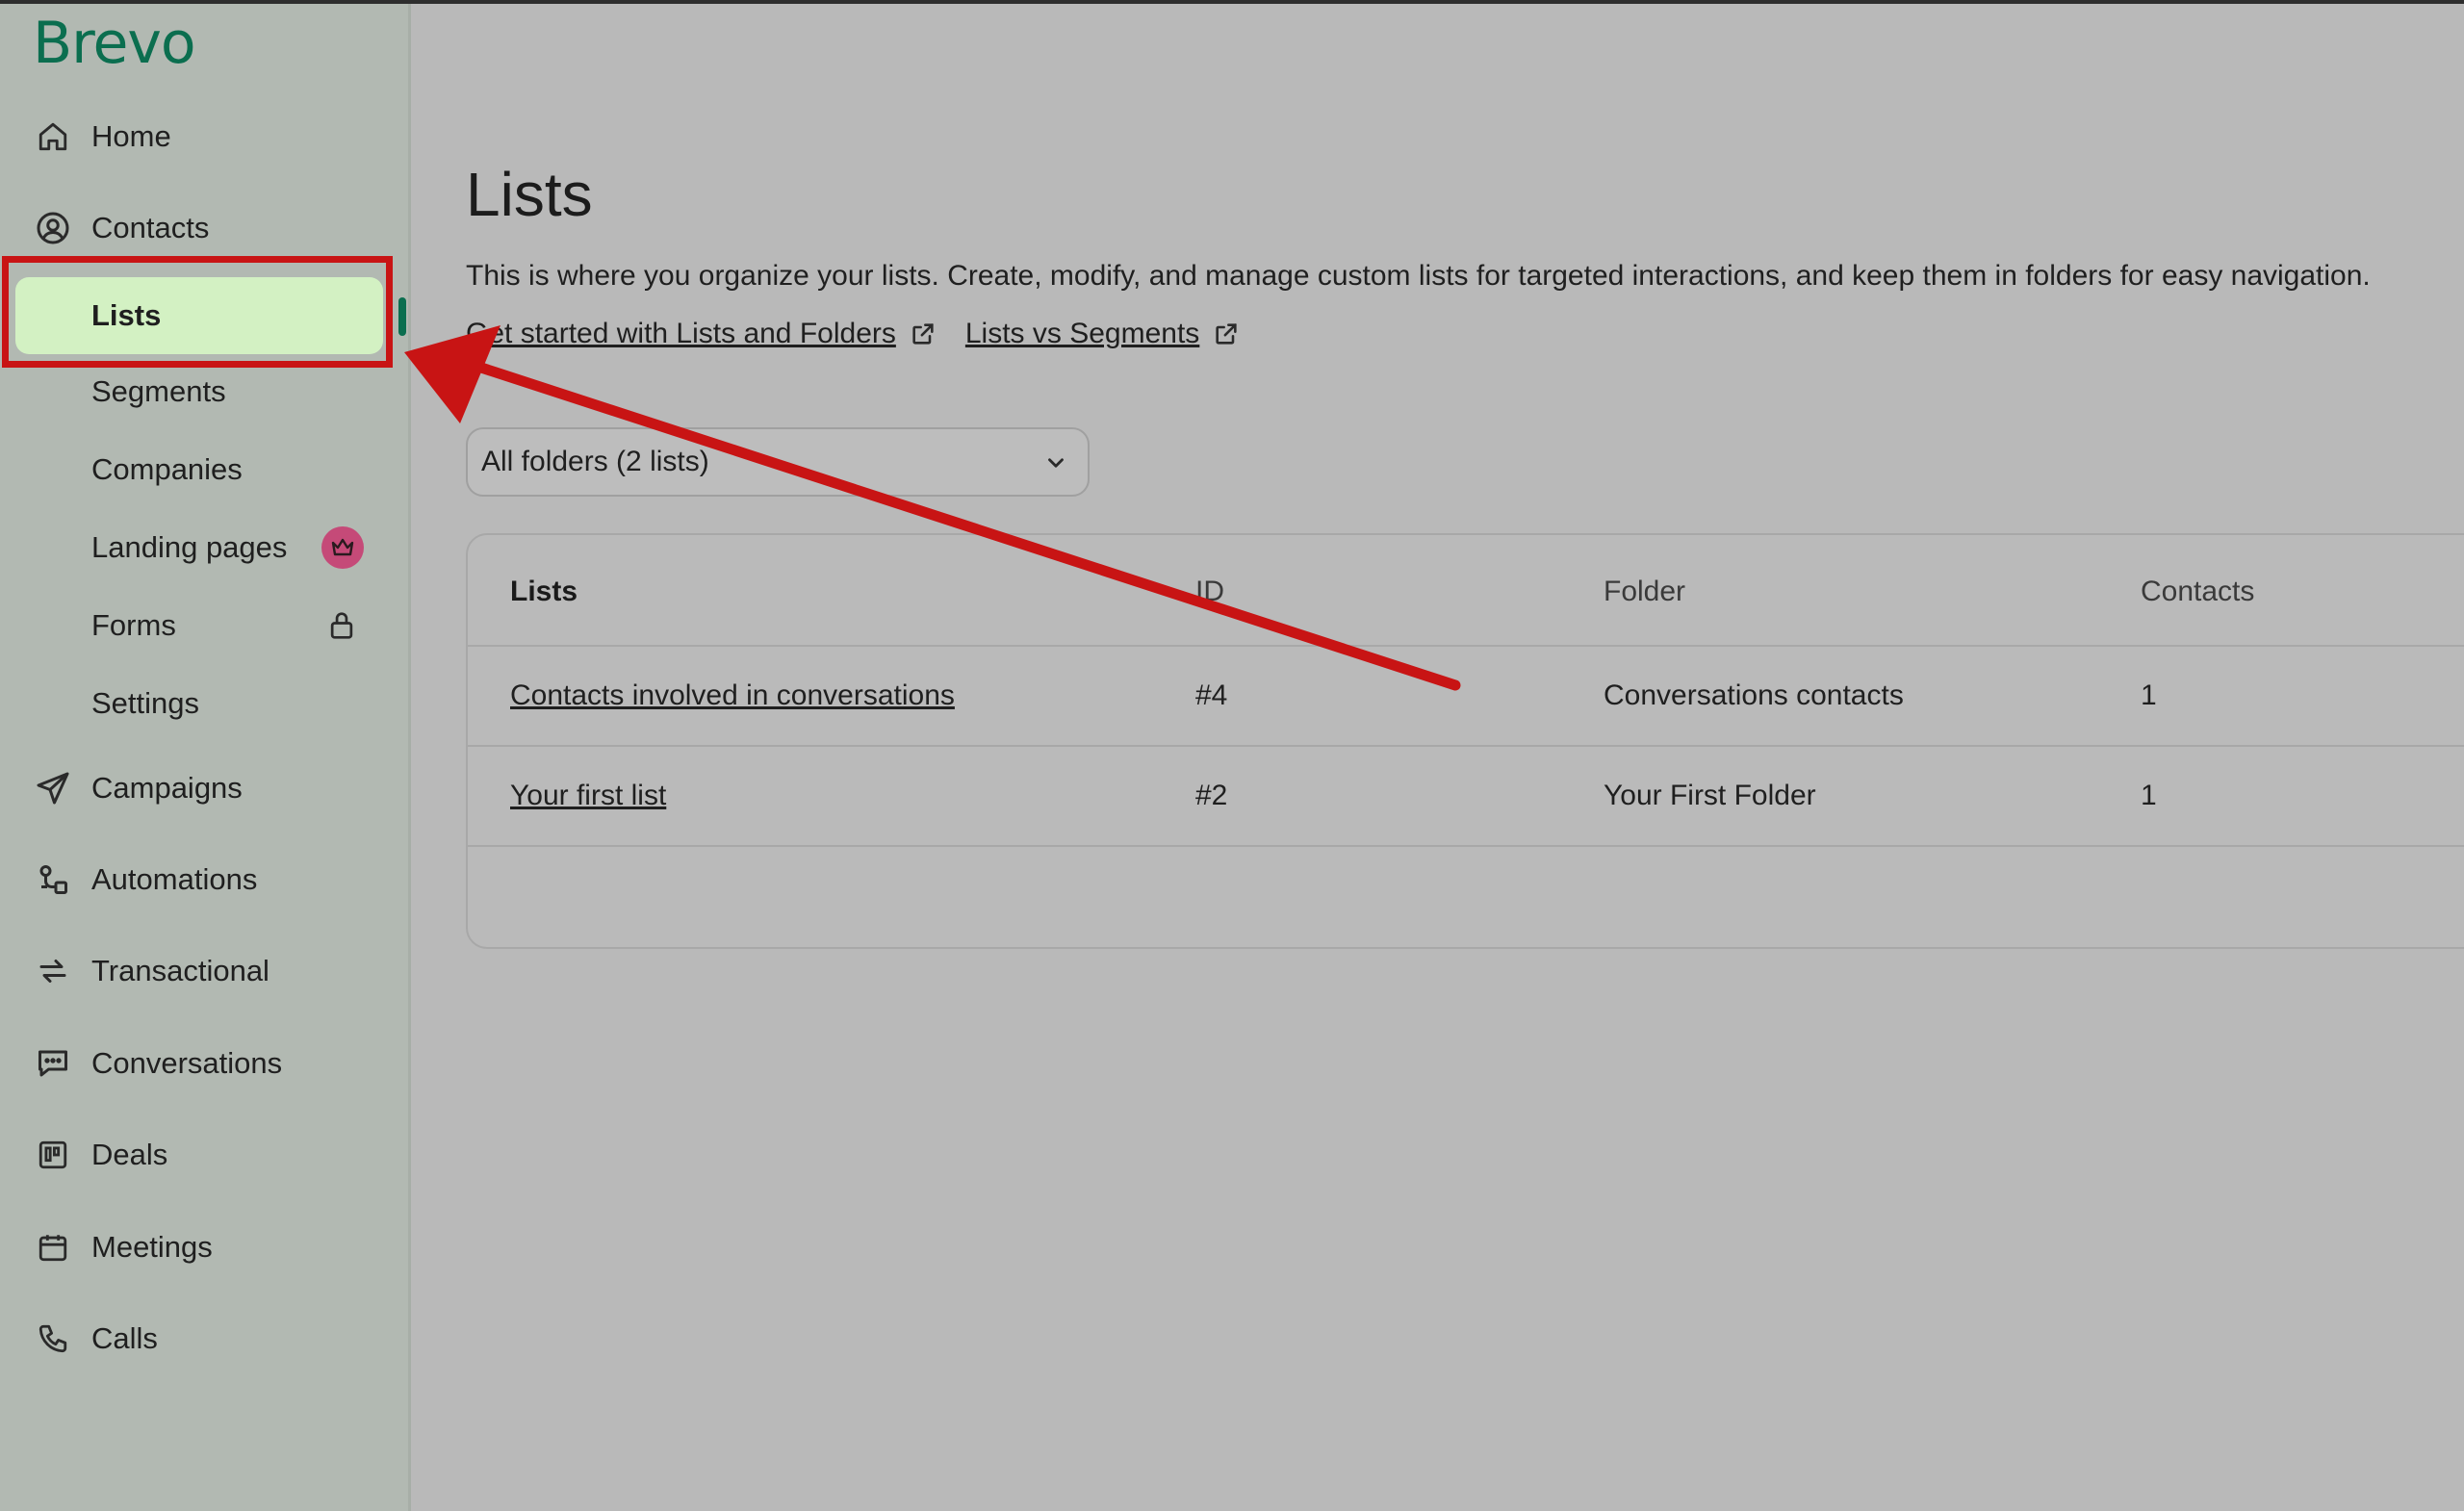 This screenshot has height=1511, width=2464. What do you see at coordinates (1211, 795) in the screenshot?
I see `list-id: #2` at bounding box center [1211, 795].